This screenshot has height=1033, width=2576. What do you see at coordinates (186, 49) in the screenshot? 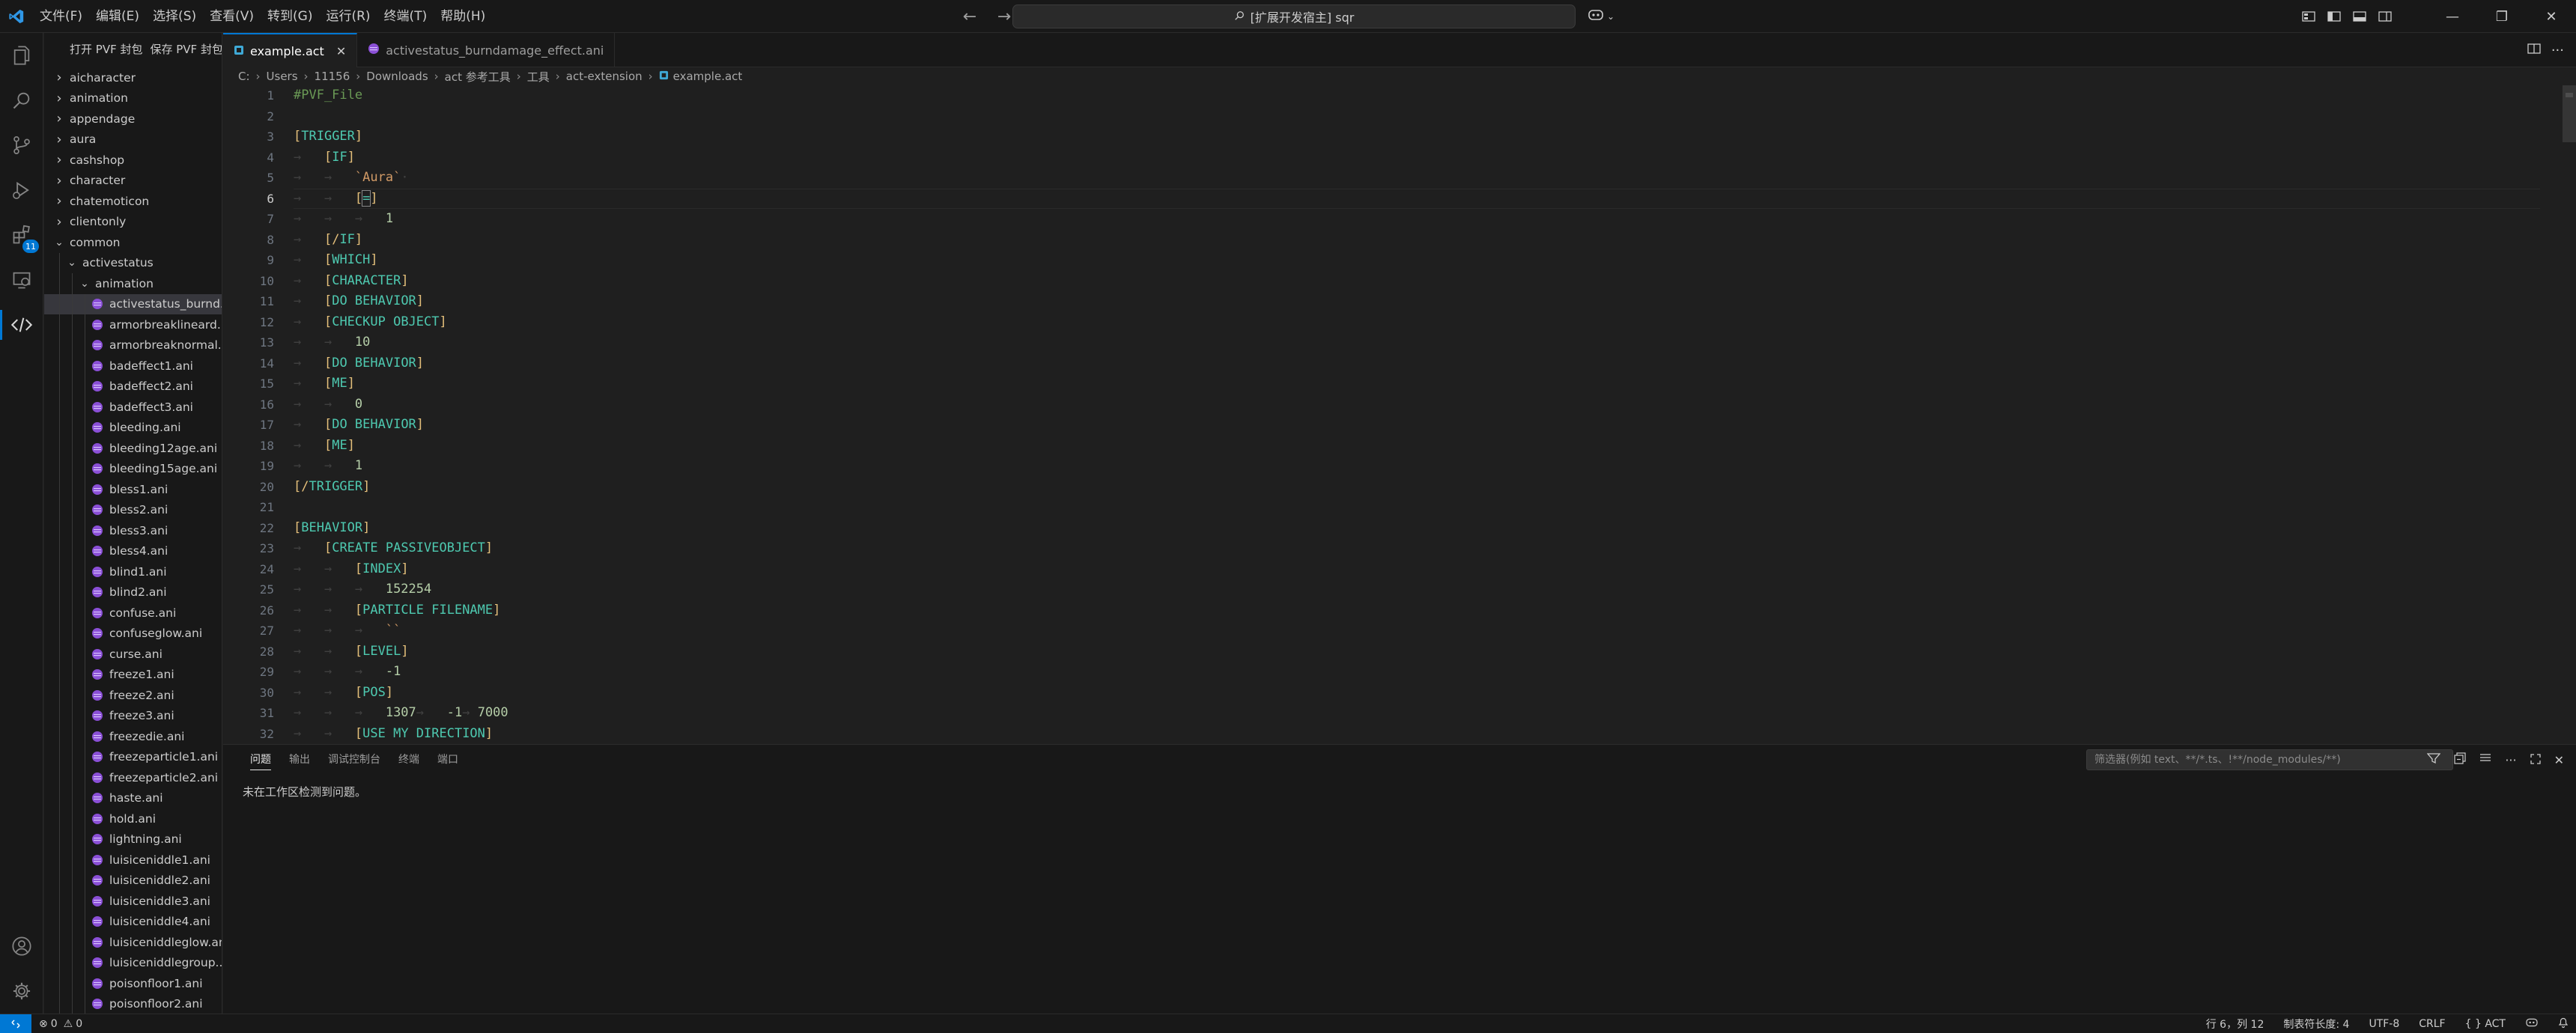
I see `sidebar-toolbar-button: 保存 PVF 封包` at bounding box center [186, 49].